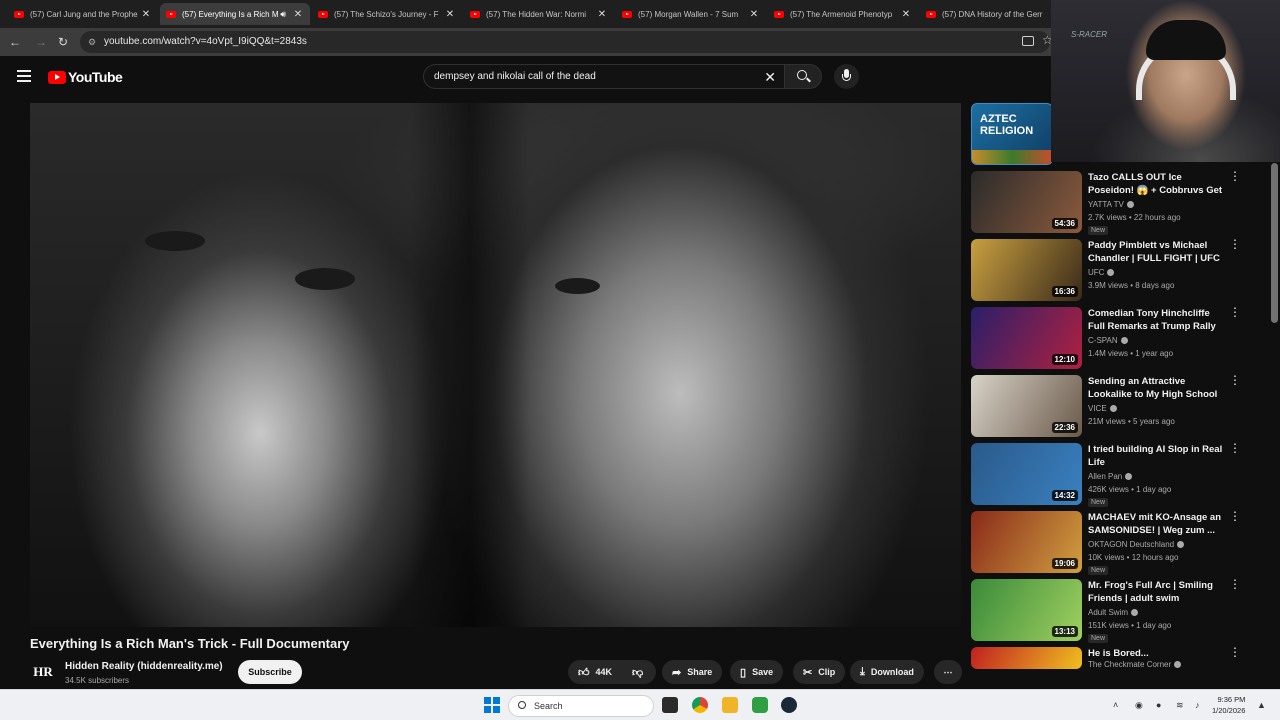 Image resolution: width=1280 pixels, height=720 pixels. I want to click on taskbar-search-placeholder: Search, so click(548, 706).